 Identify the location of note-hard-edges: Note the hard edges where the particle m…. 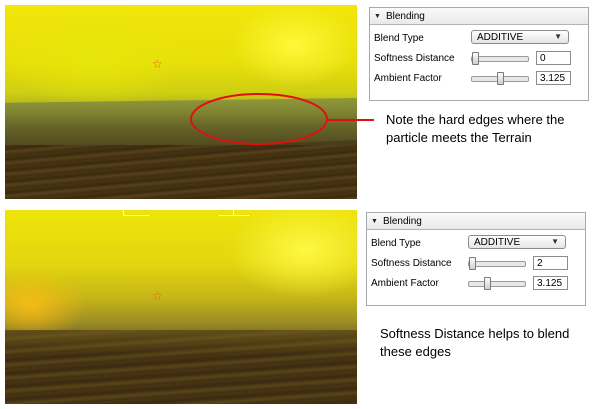
(475, 128).